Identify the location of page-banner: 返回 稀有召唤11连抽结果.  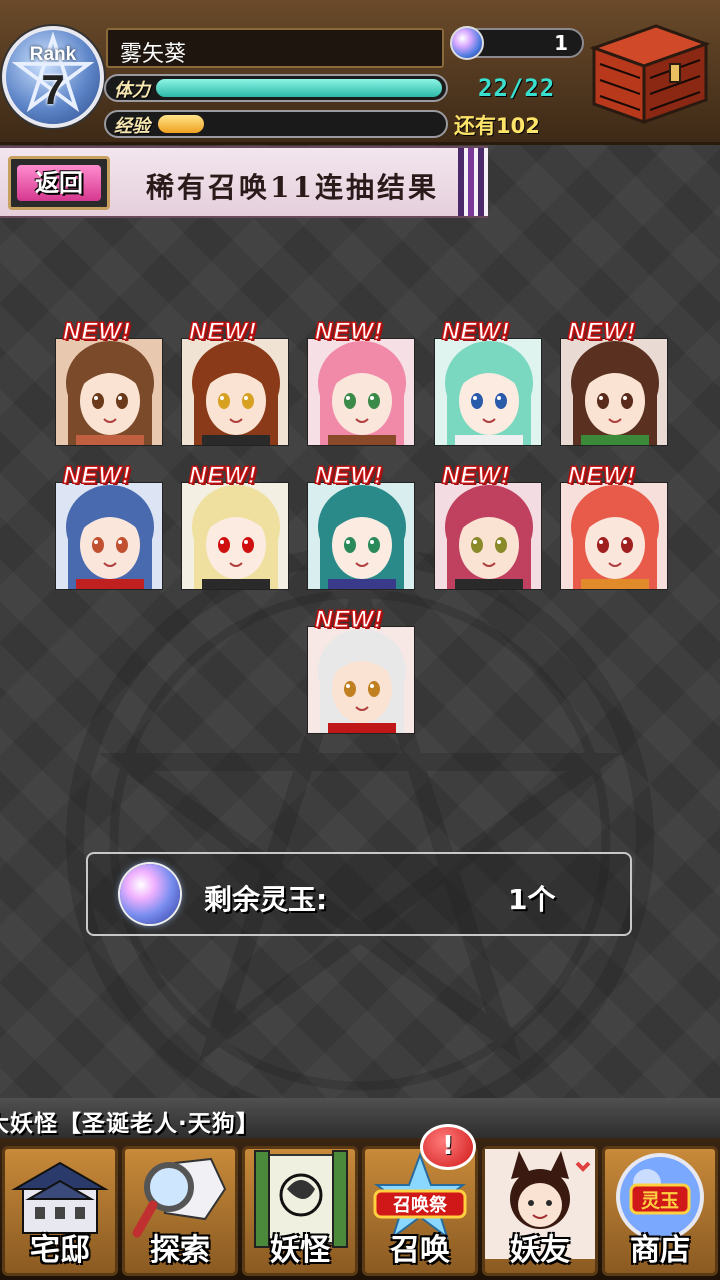
(244, 182).